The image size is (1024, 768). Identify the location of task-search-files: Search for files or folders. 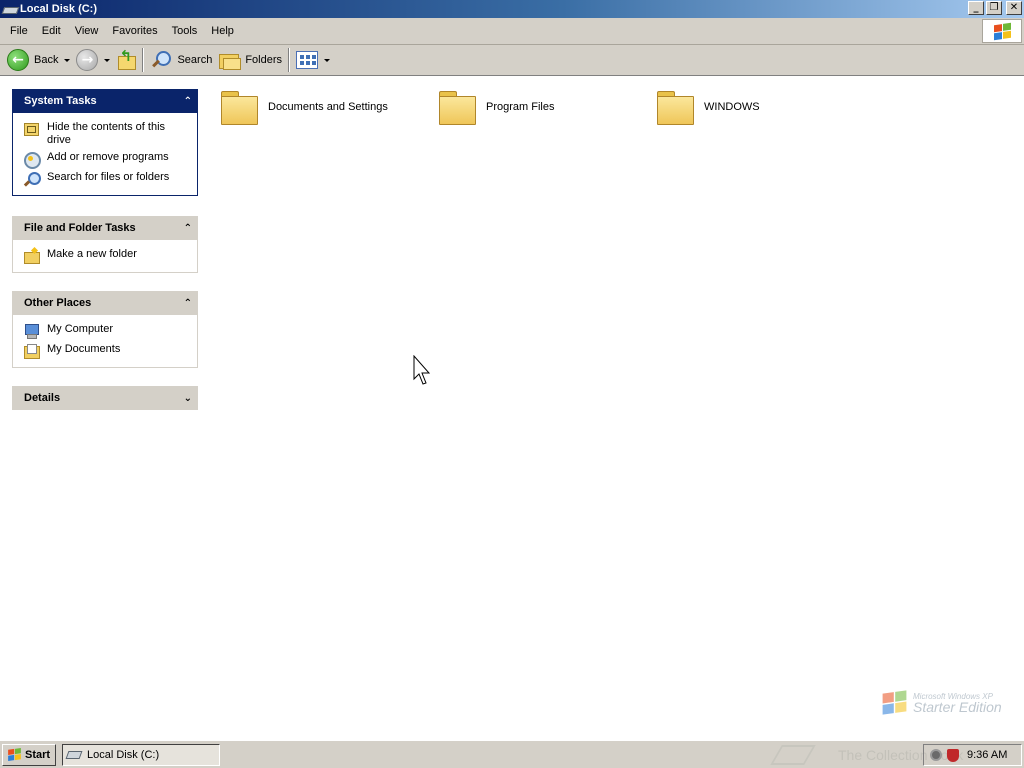
(110, 179).